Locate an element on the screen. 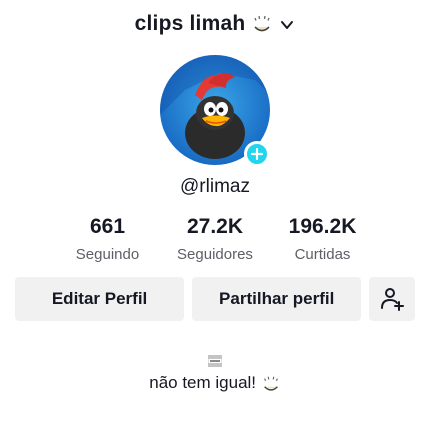 This screenshot has height=430, width=430. chevron-down-icon is located at coordinates (287, 25).